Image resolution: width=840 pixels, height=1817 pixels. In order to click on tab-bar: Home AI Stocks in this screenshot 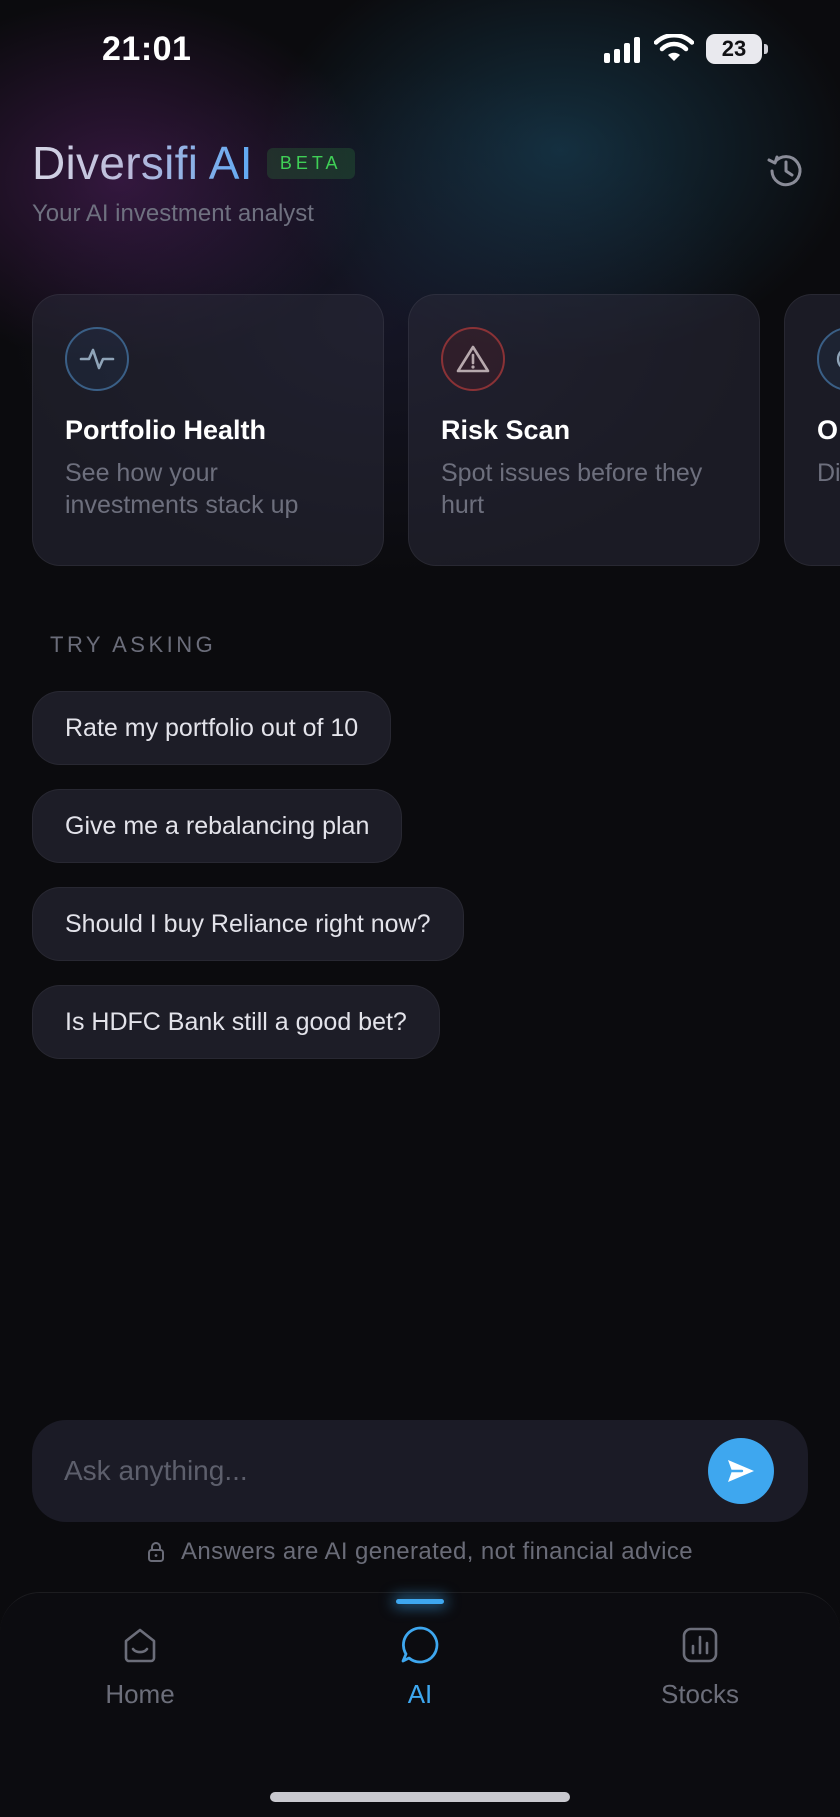, I will do `click(420, 1704)`.